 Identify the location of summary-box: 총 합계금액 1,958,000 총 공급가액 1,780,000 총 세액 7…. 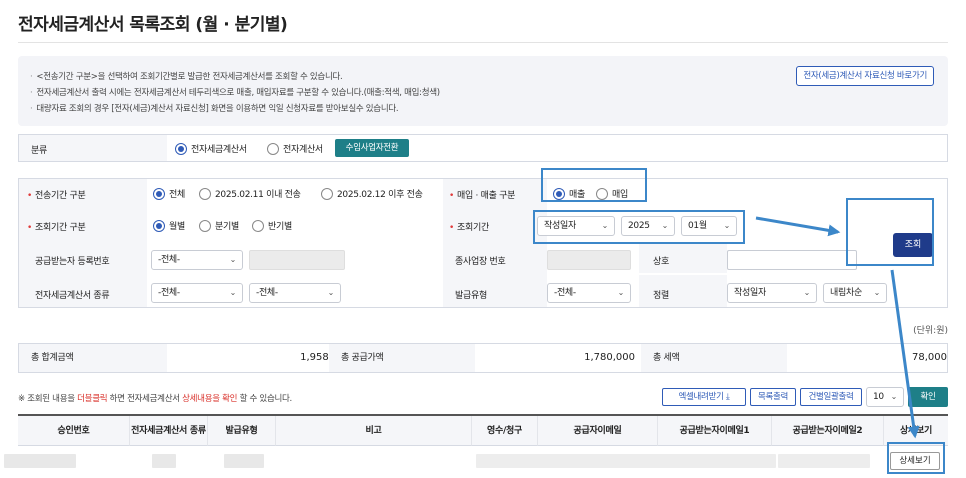
(483, 358).